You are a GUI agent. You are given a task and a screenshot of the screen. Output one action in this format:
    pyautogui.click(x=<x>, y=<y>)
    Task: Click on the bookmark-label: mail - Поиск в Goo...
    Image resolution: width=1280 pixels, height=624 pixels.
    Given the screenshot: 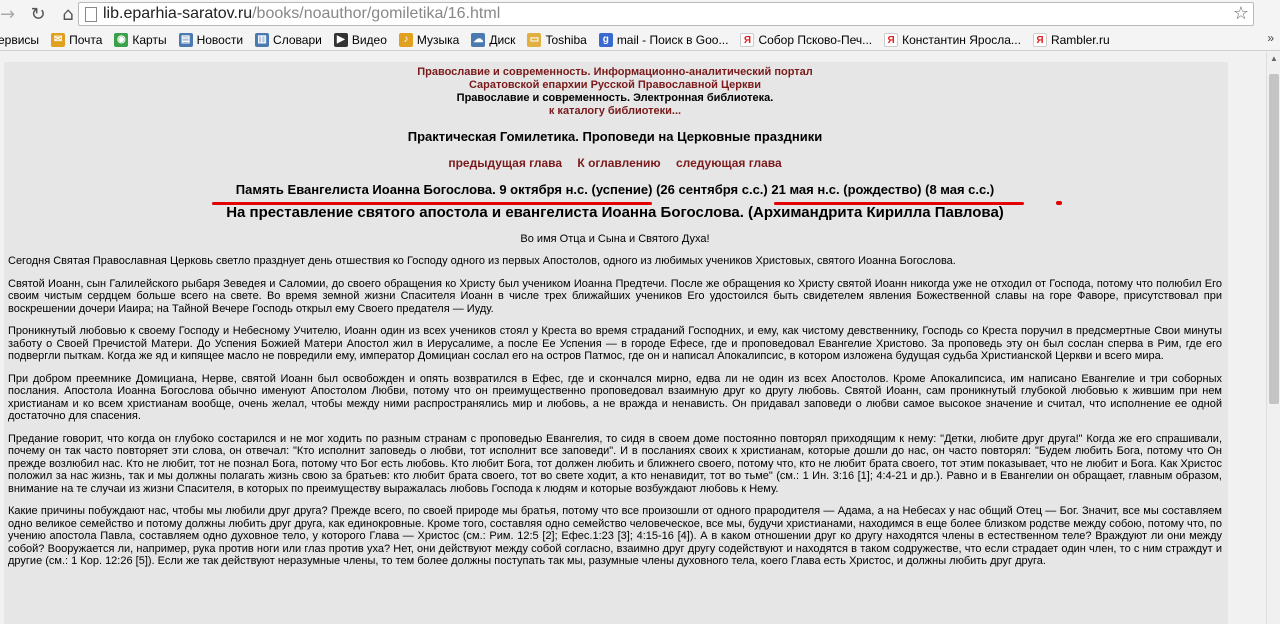 What is the action you would take?
    pyautogui.click(x=672, y=39)
    